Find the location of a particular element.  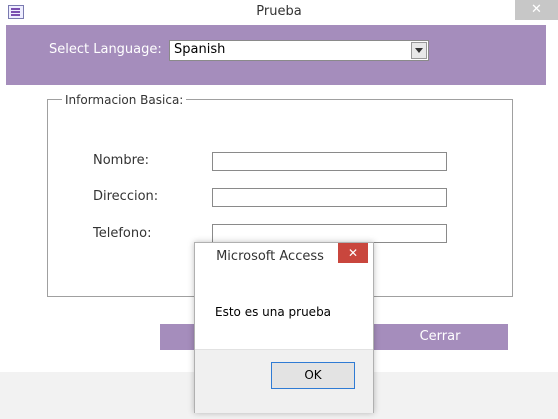

dialog-title: Microsoft Access is located at coordinates (270, 256).